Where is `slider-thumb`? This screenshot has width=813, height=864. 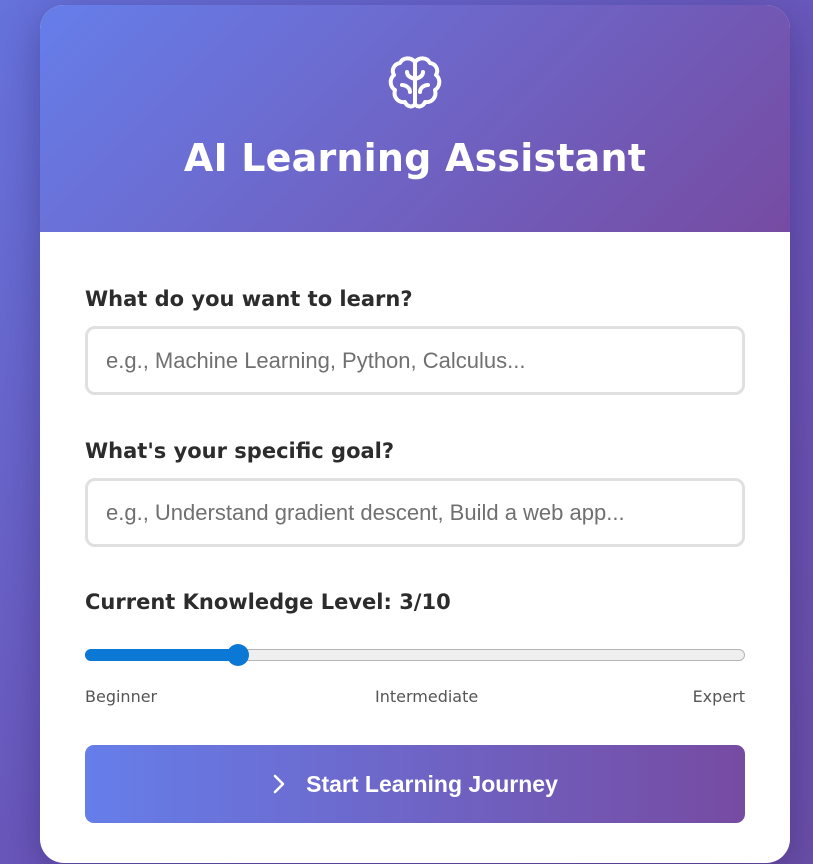 slider-thumb is located at coordinates (237, 655).